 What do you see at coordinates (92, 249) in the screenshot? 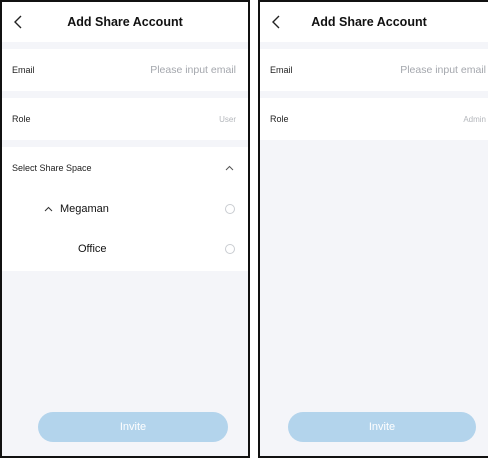
I see `tree-item-label: Office` at bounding box center [92, 249].